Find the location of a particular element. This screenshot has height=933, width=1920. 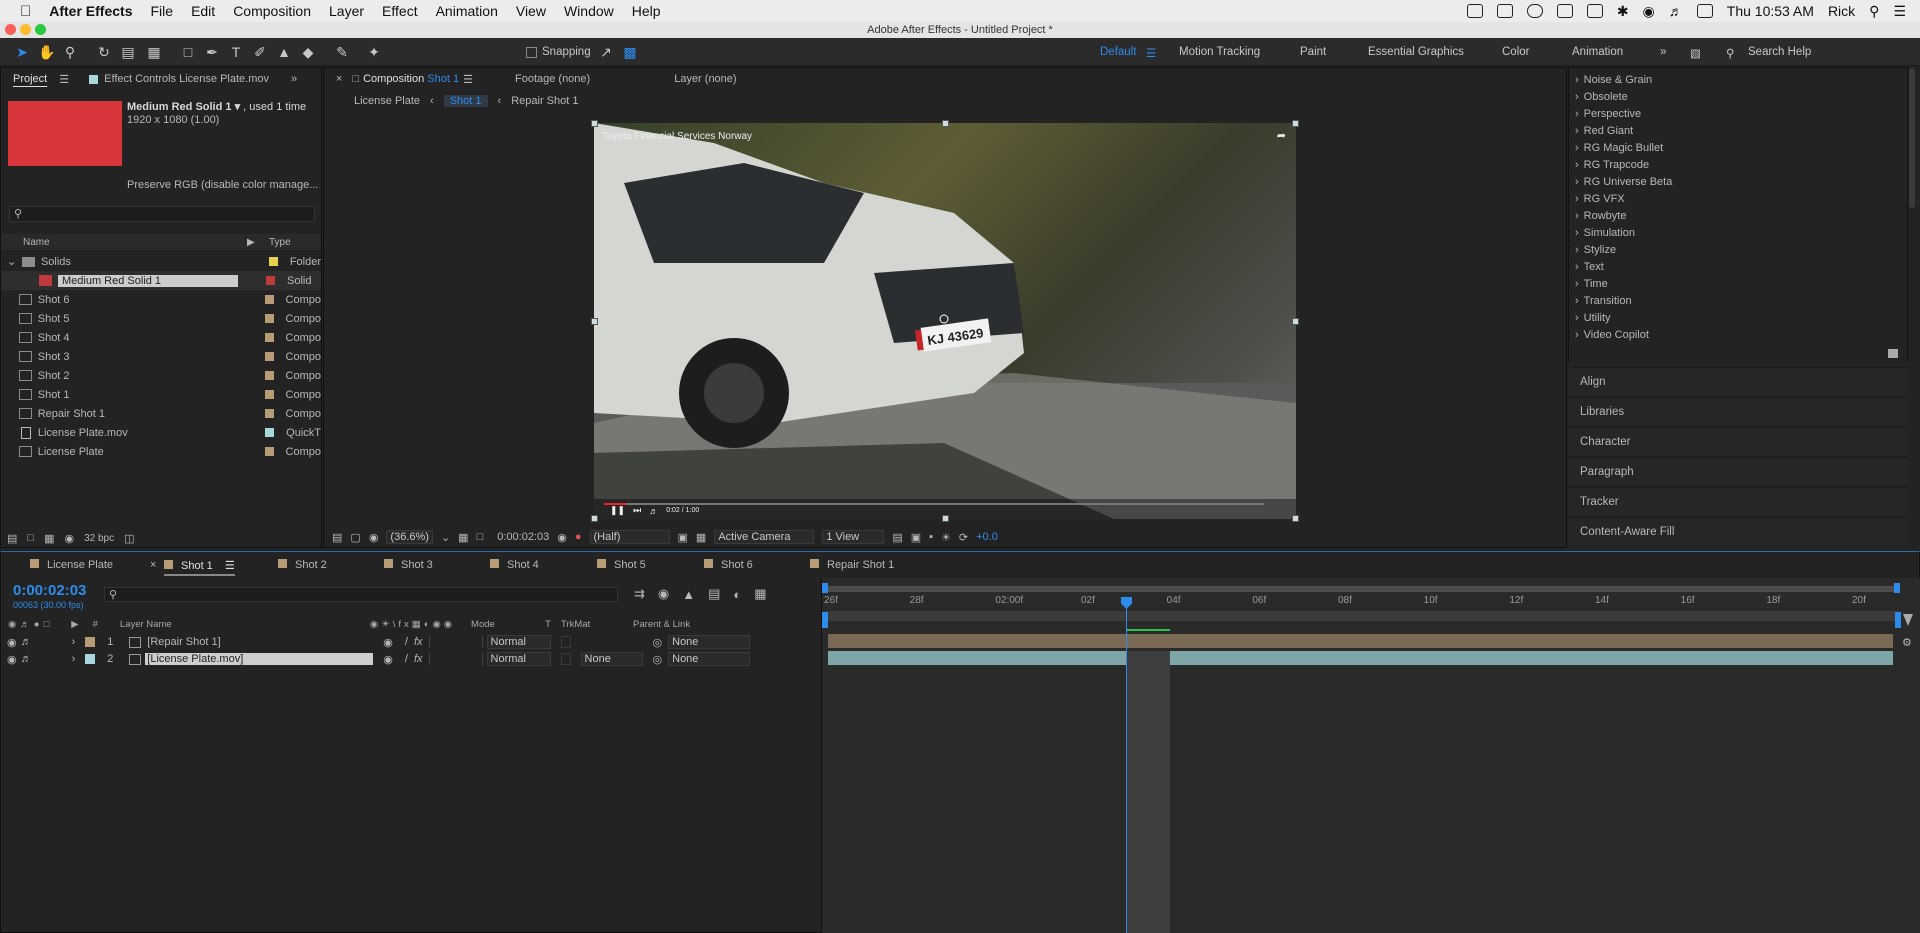

search-help-icon: ⚲ is located at coordinates (1730, 53).